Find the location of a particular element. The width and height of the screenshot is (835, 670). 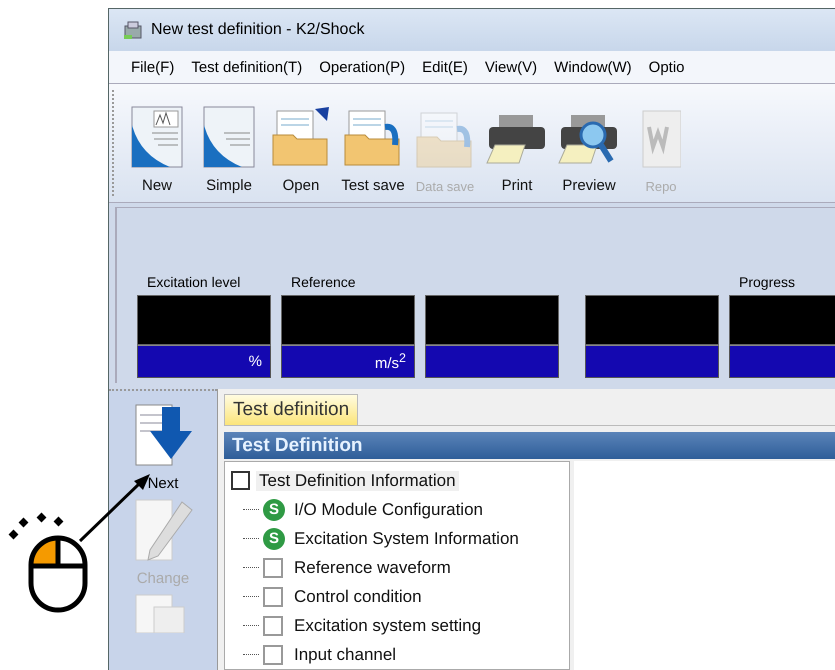

toolbar-button: Open is located at coordinates (301, 153).